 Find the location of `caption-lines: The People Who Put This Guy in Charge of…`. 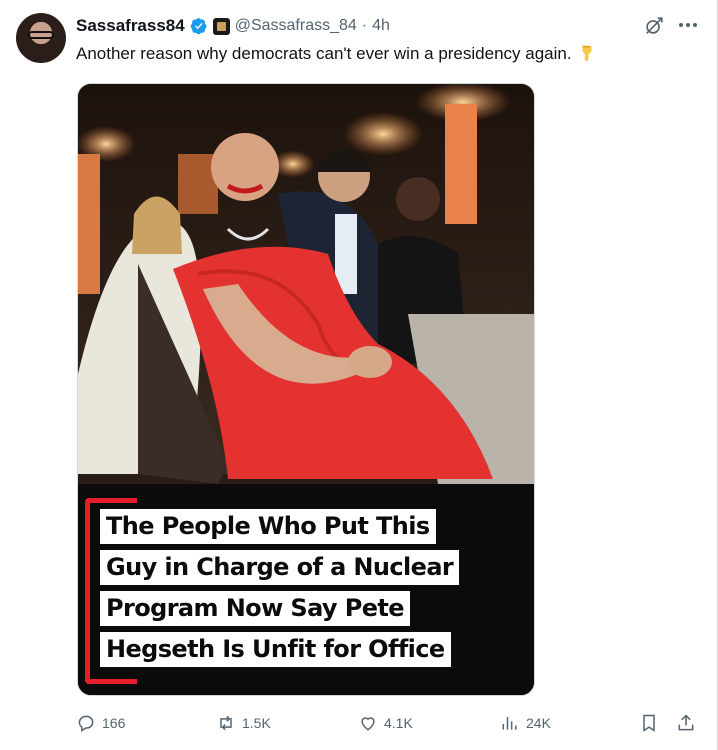

caption-lines: The People Who Put This Guy in Charge of… is located at coordinates (280, 591).